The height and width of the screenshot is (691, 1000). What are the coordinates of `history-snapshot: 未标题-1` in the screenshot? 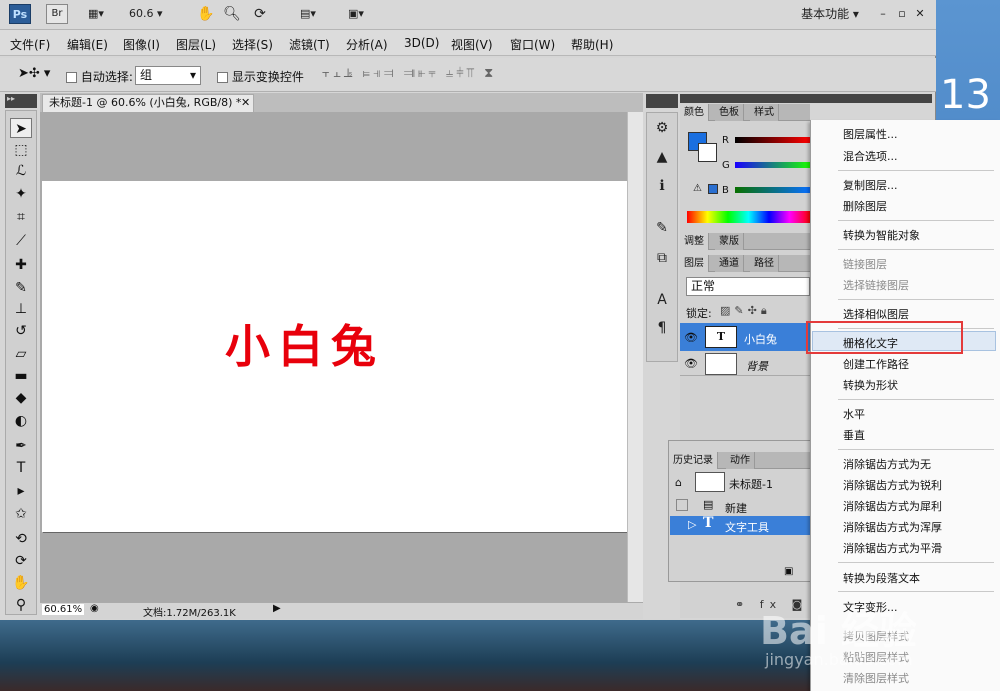 It's located at (751, 484).